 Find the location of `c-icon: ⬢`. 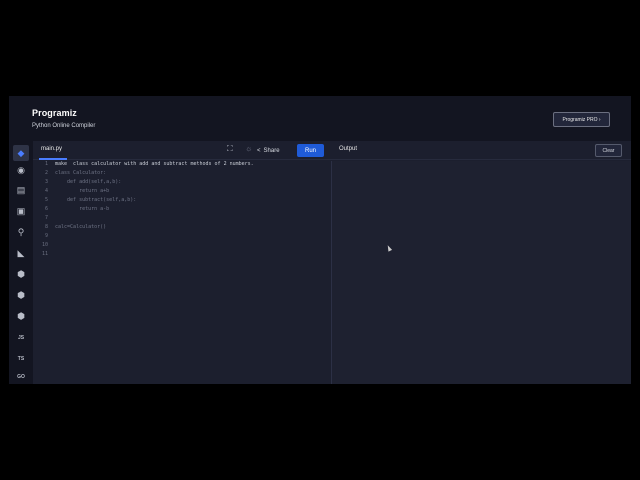

c-icon: ⬢ is located at coordinates (21, 274).